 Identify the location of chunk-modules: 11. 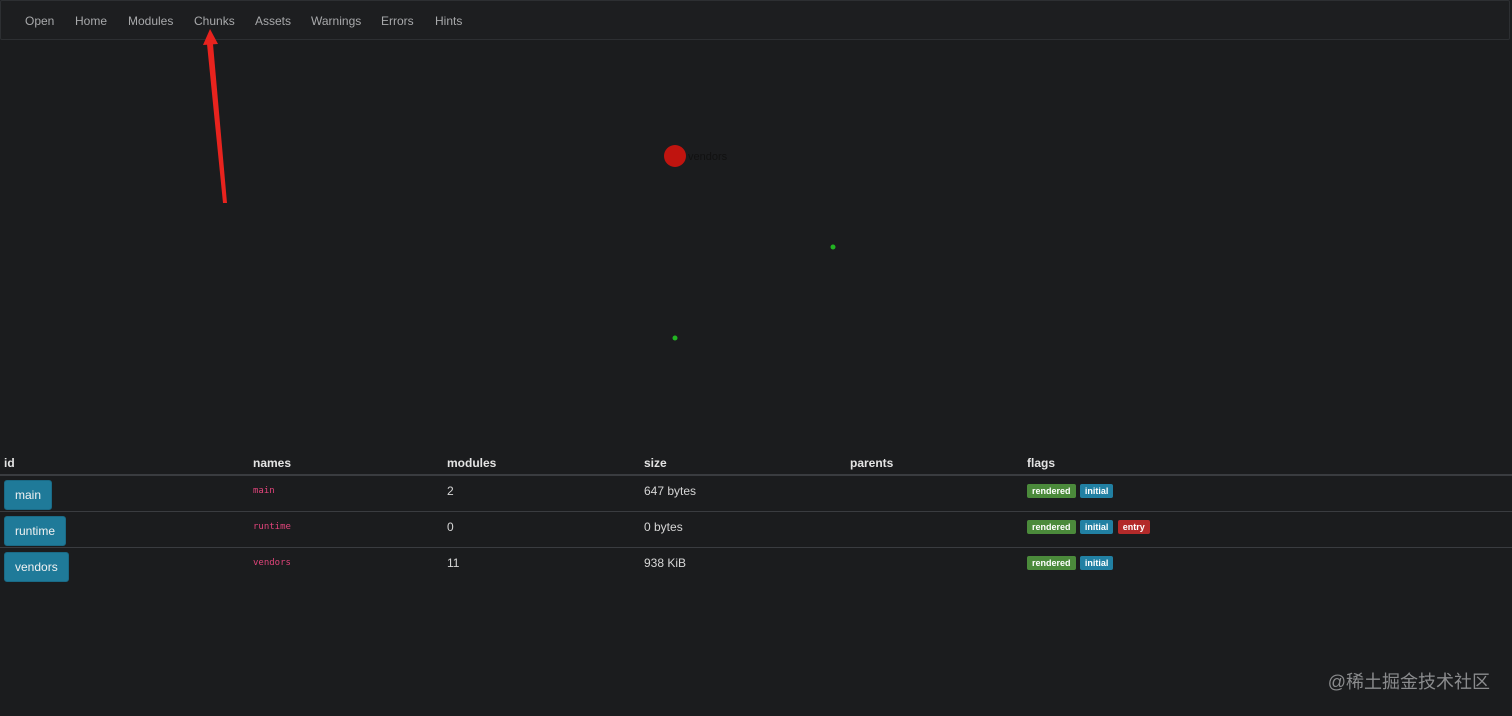
(453, 563).